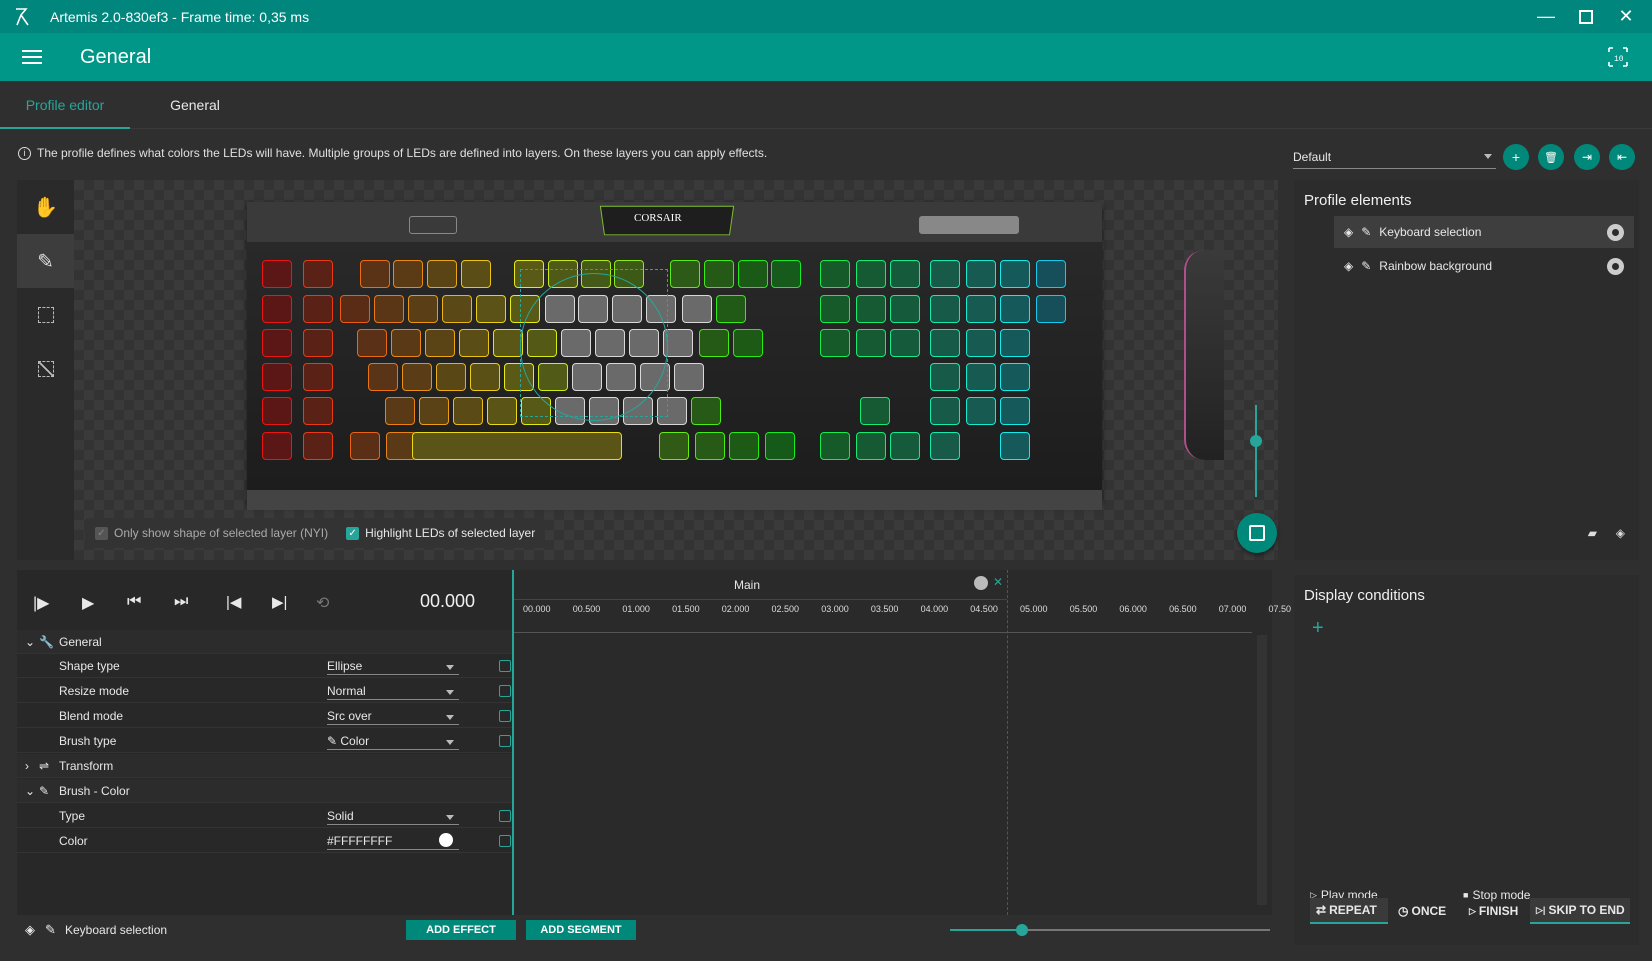  Describe the element at coordinates (393, 816) in the screenshot. I see `type-select: Solid` at that location.